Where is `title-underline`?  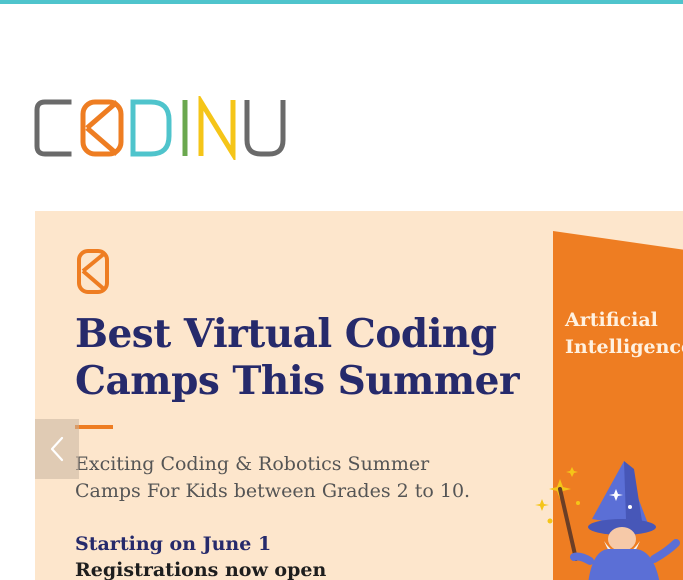
title-underline is located at coordinates (94, 427).